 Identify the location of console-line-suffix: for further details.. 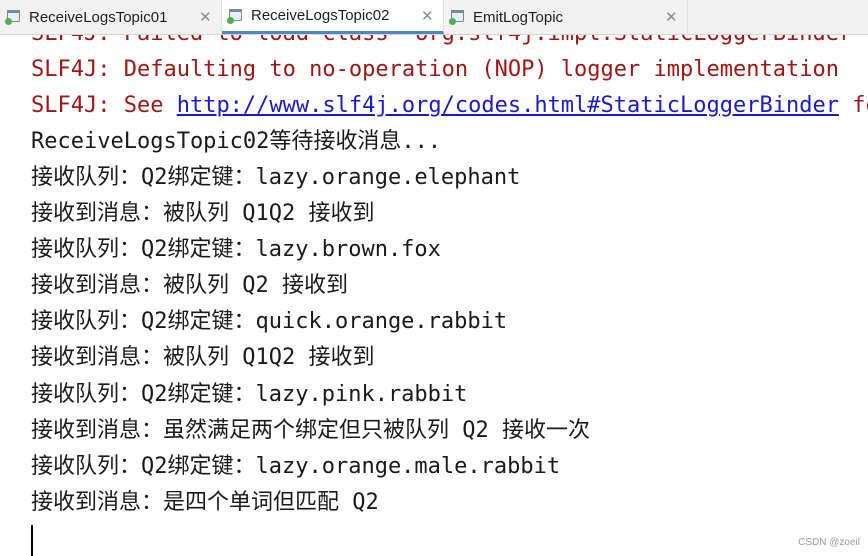
(860, 105).